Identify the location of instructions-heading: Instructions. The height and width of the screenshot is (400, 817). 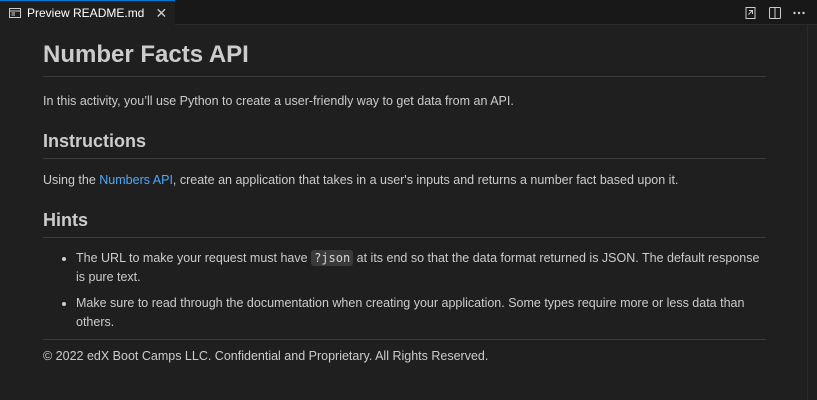
(404, 145).